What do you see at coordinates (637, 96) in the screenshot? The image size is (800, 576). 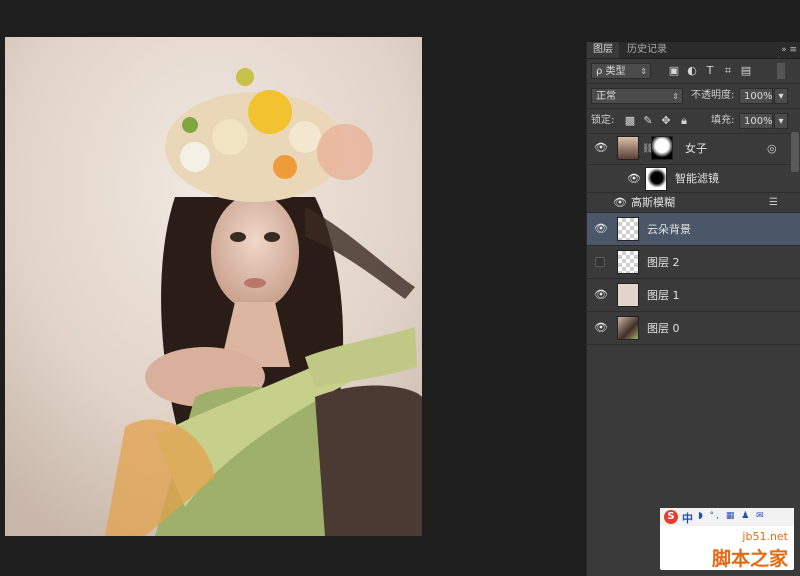 I see `blend-mode-select: 正常 ⇕` at bounding box center [637, 96].